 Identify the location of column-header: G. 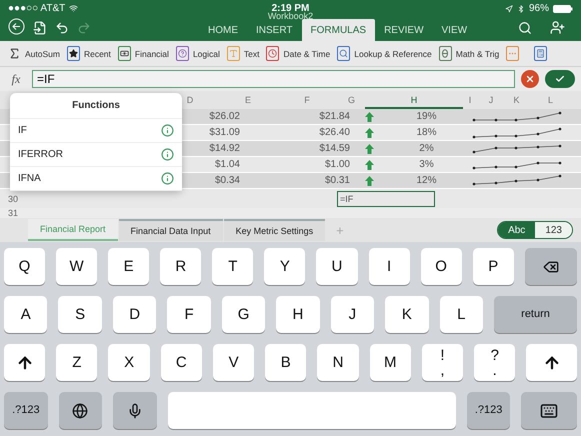
(351, 100).